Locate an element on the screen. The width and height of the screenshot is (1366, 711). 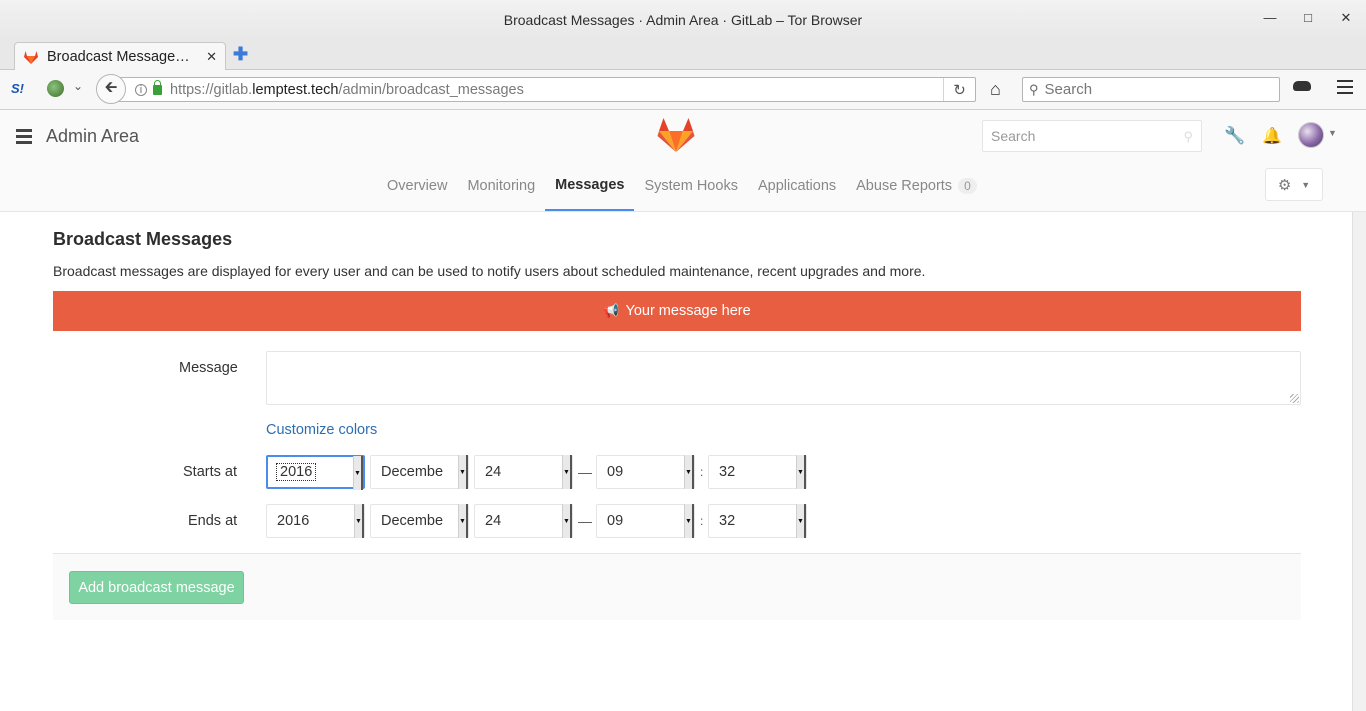
starts-month-value: Decembe is located at coordinates (412, 472).